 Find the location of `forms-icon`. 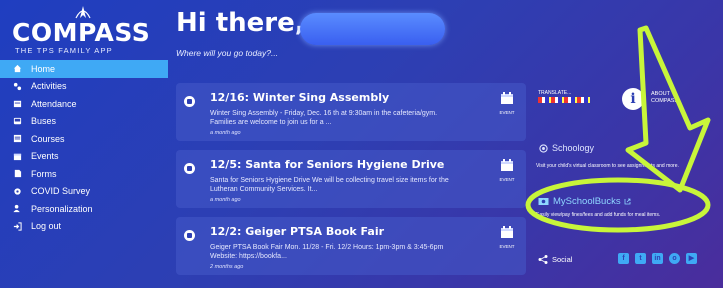

forms-icon is located at coordinates (17, 174).